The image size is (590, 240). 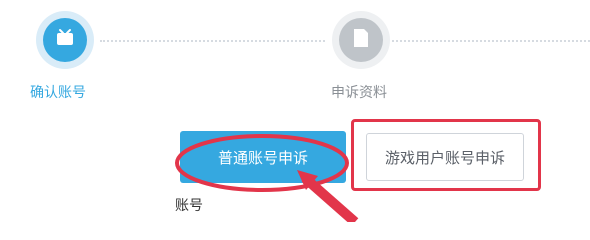 What do you see at coordinates (262, 163) in the screenshot?
I see `annotation-circle` at bounding box center [262, 163].